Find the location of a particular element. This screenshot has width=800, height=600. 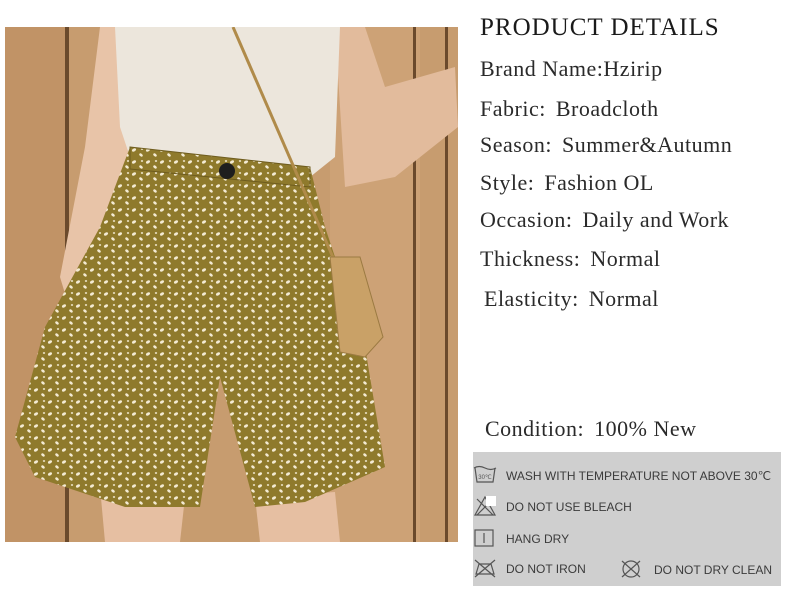

wash-30-icon: 30℃ is located at coordinates (485, 474).